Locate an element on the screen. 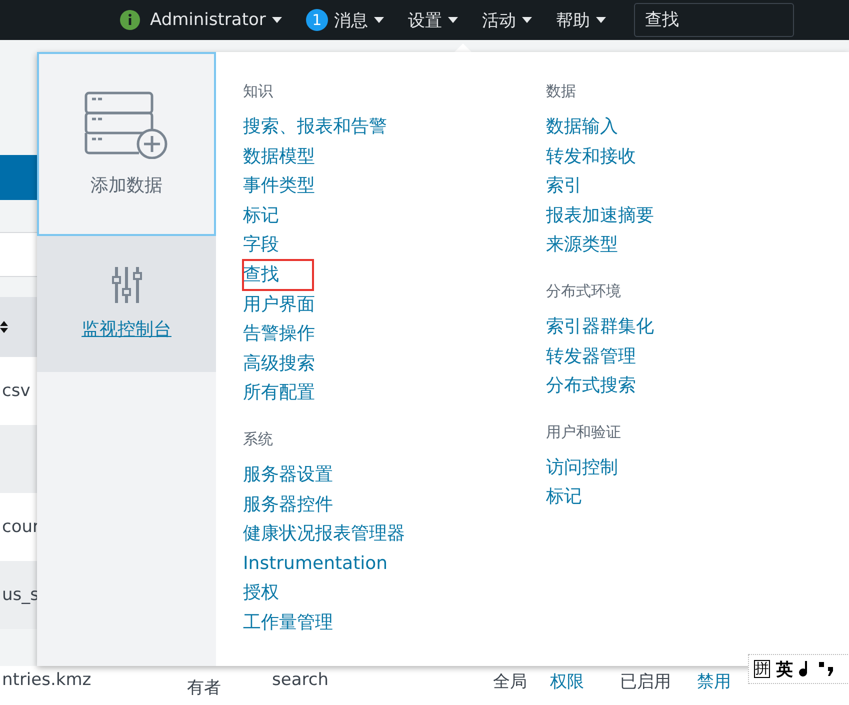 Image resolution: width=849 pixels, height=705 pixels. menu-link: 报表加速摘要 is located at coordinates (600, 215).